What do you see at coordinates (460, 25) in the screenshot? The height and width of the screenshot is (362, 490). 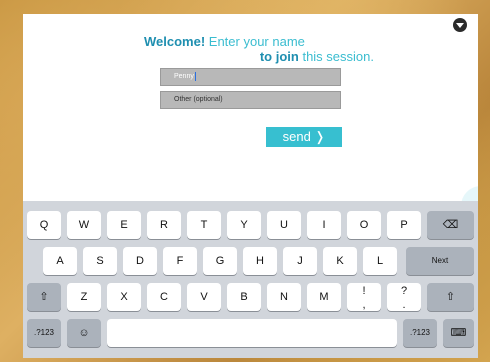 I see `dropdown-menu-icon` at bounding box center [460, 25].